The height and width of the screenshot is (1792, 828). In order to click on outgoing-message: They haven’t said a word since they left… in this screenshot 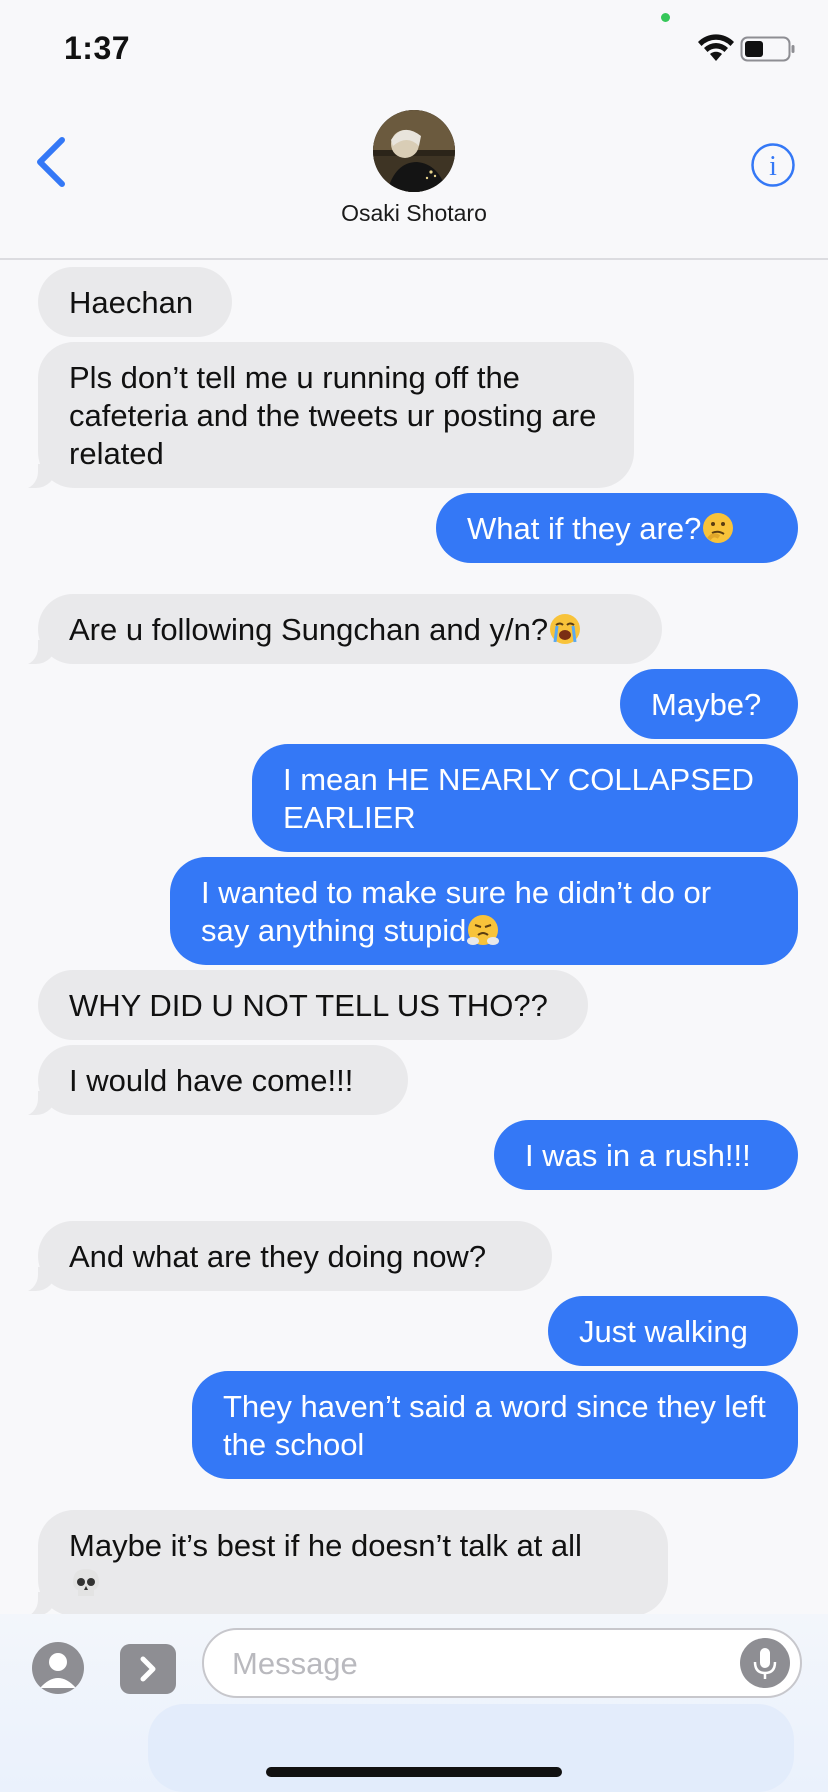, I will do `click(495, 1425)`.